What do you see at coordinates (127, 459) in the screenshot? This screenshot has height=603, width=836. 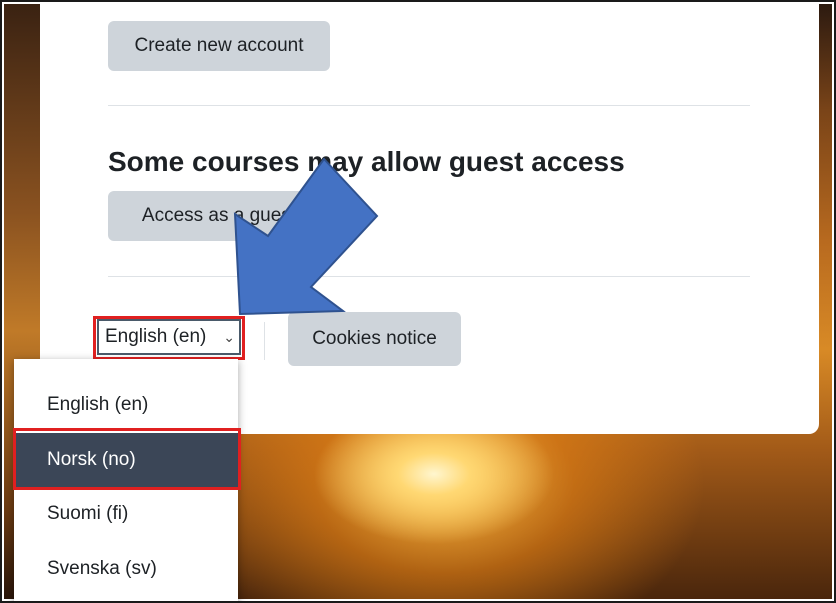 I see `highlight-norsk-option` at bounding box center [127, 459].